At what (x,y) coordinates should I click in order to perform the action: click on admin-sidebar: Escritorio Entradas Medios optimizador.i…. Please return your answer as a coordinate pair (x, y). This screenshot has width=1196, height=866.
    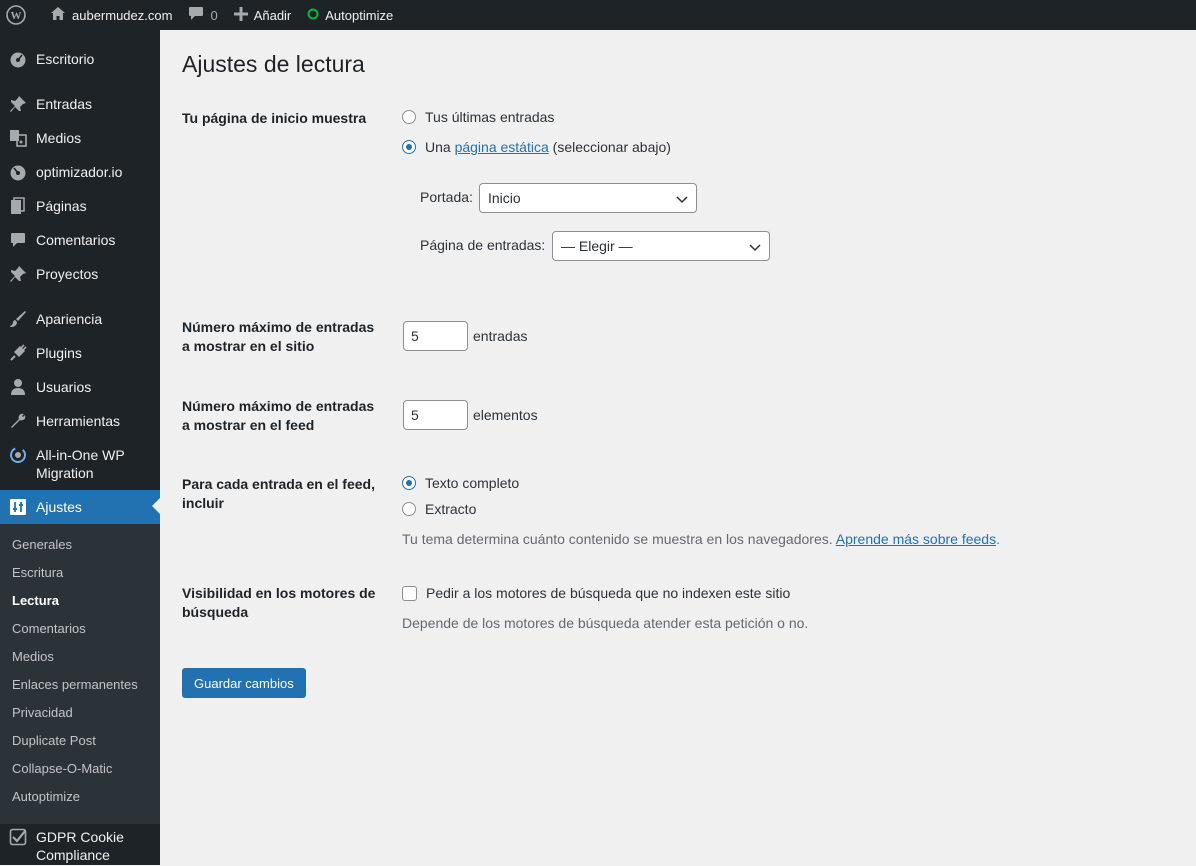
    Looking at the image, I should click on (80, 447).